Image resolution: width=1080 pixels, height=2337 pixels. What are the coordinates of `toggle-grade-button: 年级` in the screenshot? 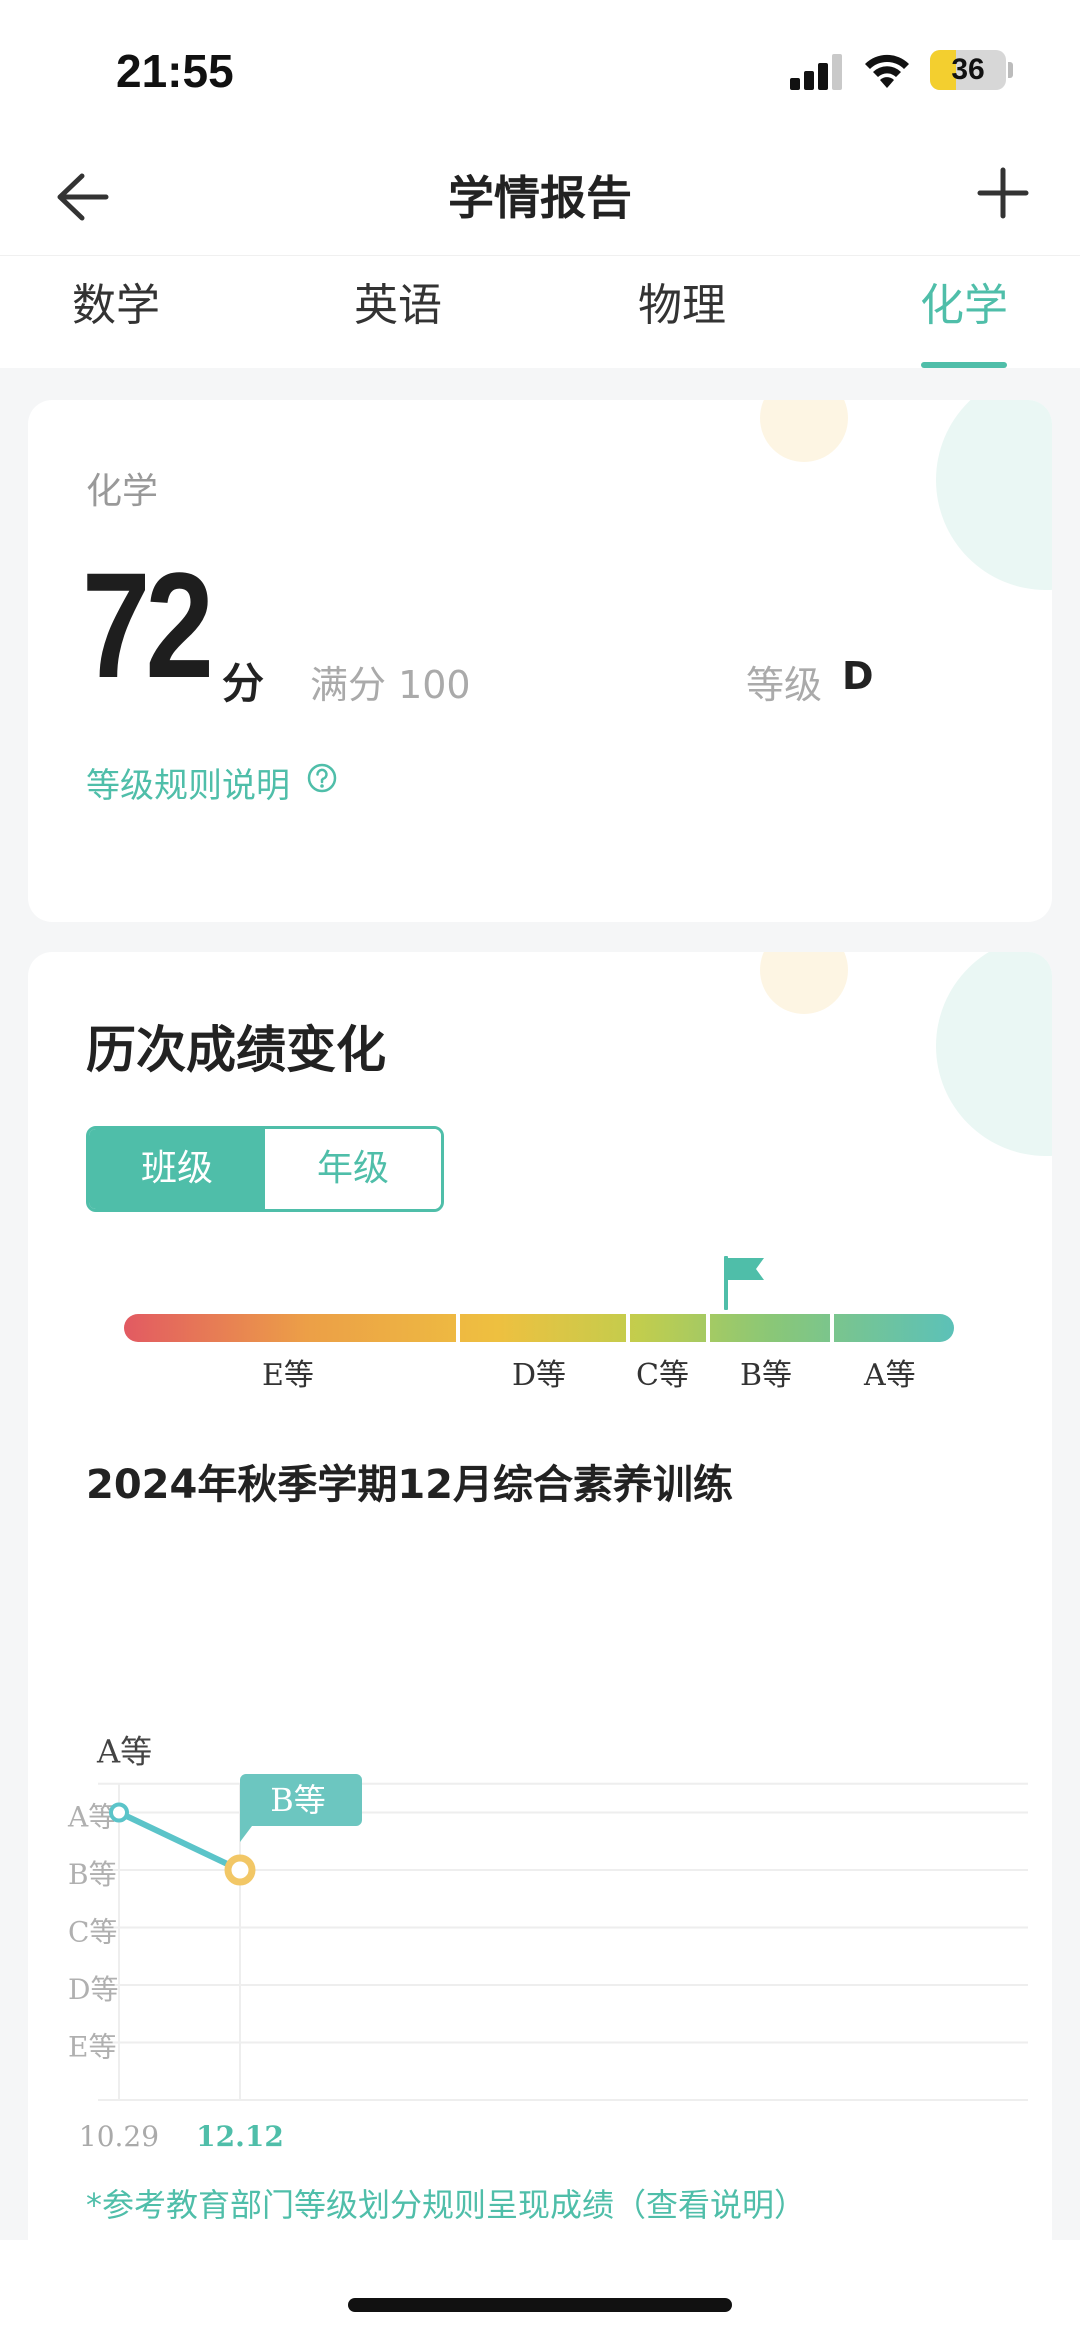 It's located at (353, 1169).